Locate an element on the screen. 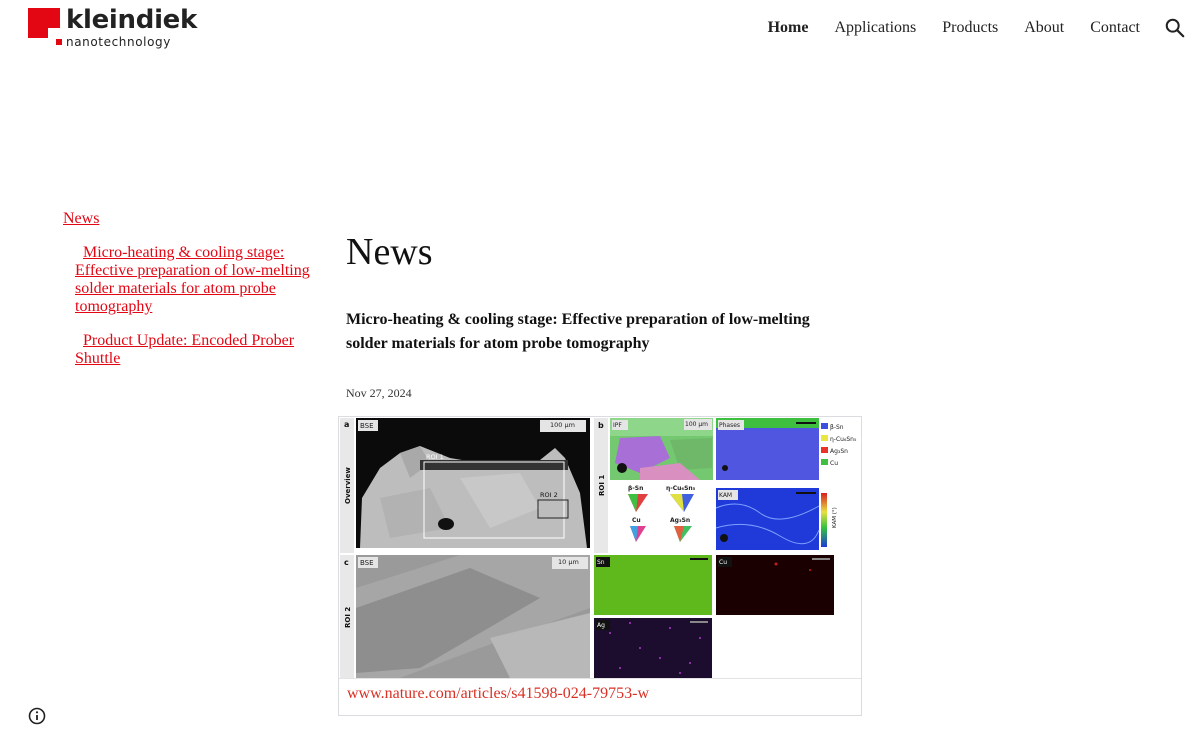 Image resolution: width=1200 pixels, height=750 pixels. triangle-label-bsn: β-Sn is located at coordinates (635, 488).